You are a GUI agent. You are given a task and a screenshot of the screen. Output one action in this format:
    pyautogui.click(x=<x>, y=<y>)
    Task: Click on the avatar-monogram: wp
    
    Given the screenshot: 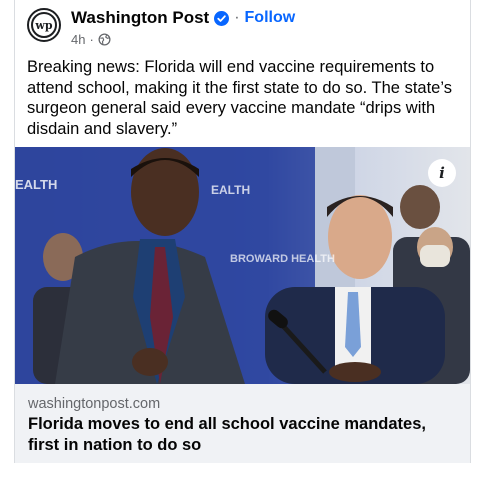 What is the action you would take?
    pyautogui.click(x=44, y=25)
    